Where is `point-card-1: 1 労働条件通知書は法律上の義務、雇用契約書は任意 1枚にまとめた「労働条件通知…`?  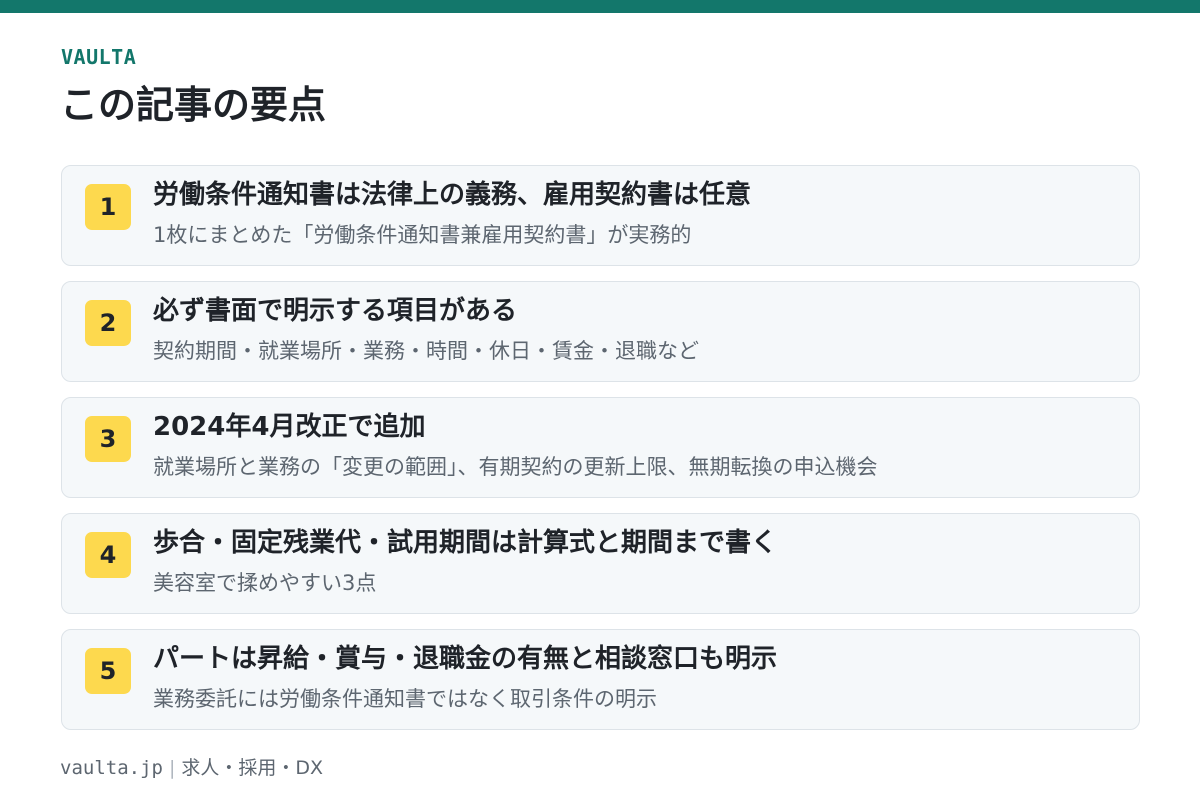 point-card-1: 1 労働条件通知書は法律上の義務、雇用契約書は任意 1枚にまとめた「労働条件通知… is located at coordinates (600, 215).